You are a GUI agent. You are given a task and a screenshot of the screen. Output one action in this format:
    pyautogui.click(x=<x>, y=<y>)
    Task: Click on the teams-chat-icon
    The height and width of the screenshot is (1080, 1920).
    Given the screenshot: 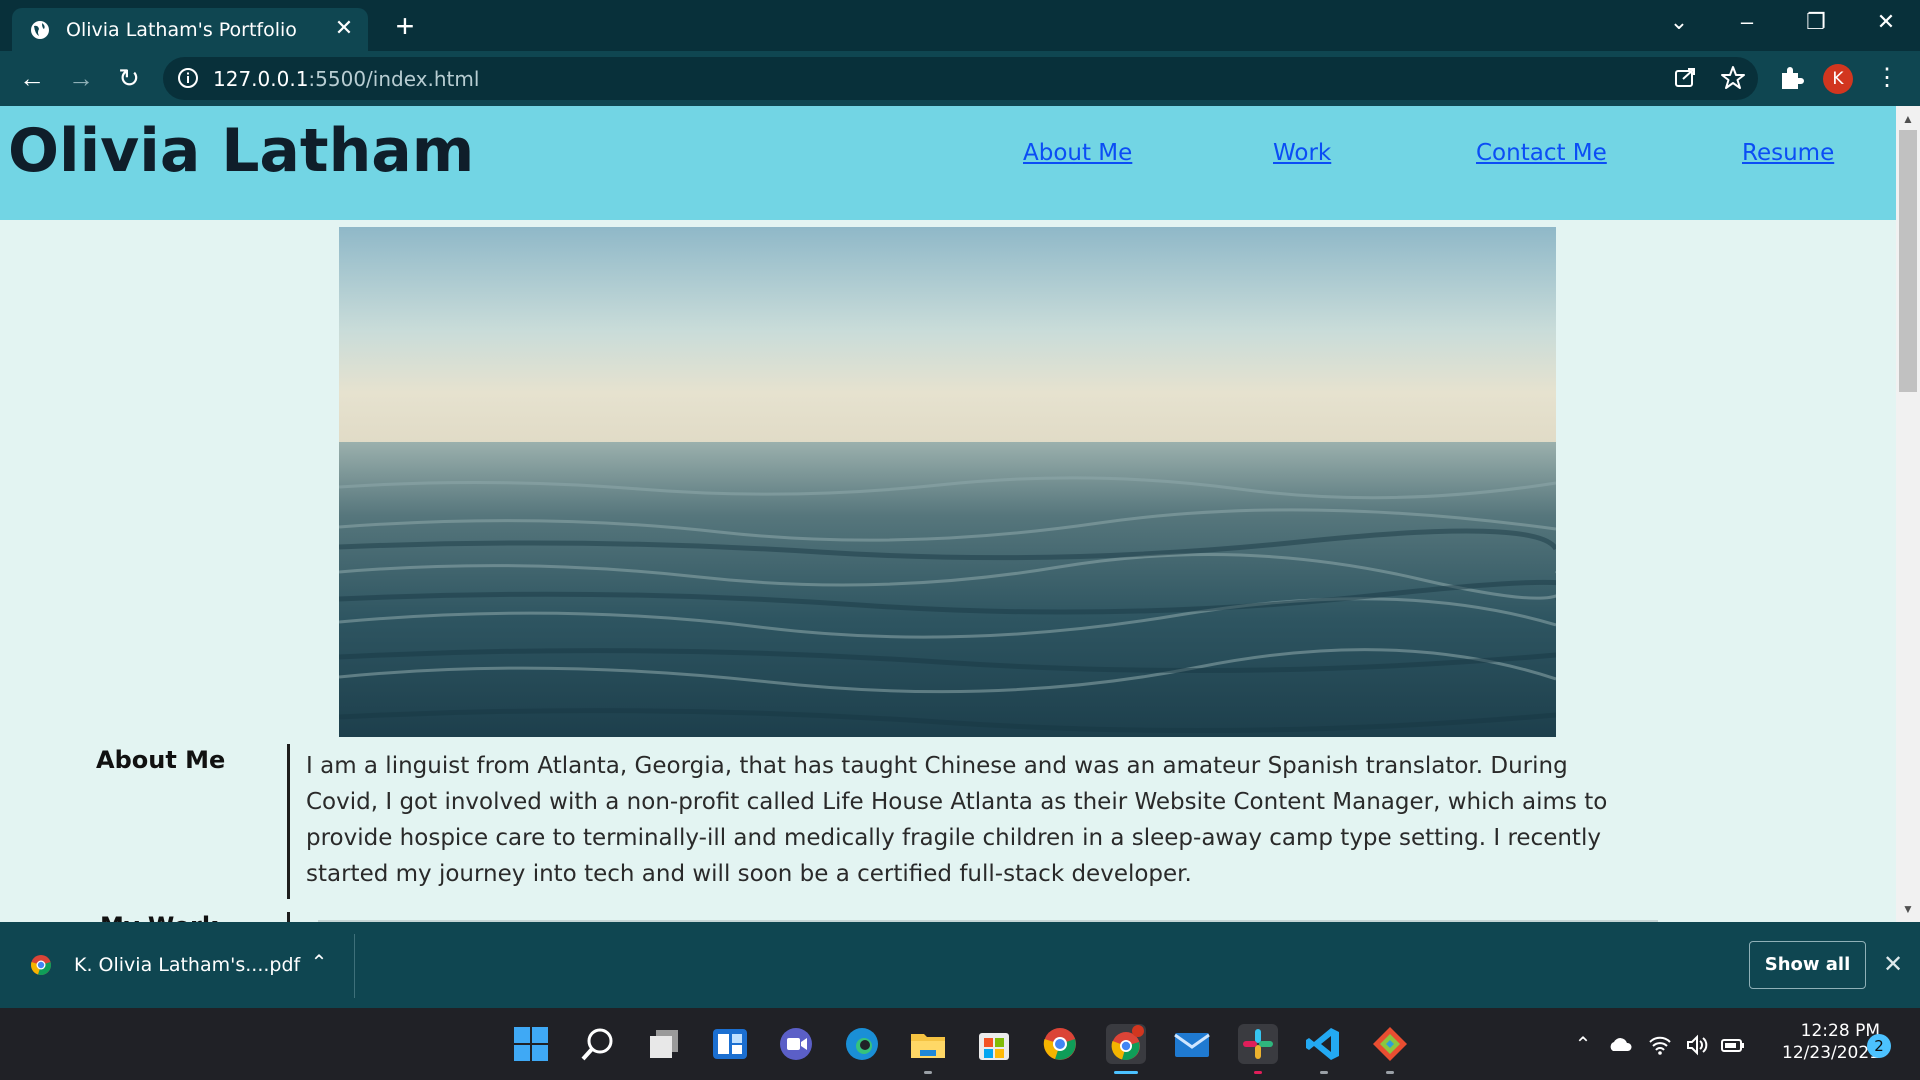 What is the action you would take?
    pyautogui.click(x=796, y=1044)
    